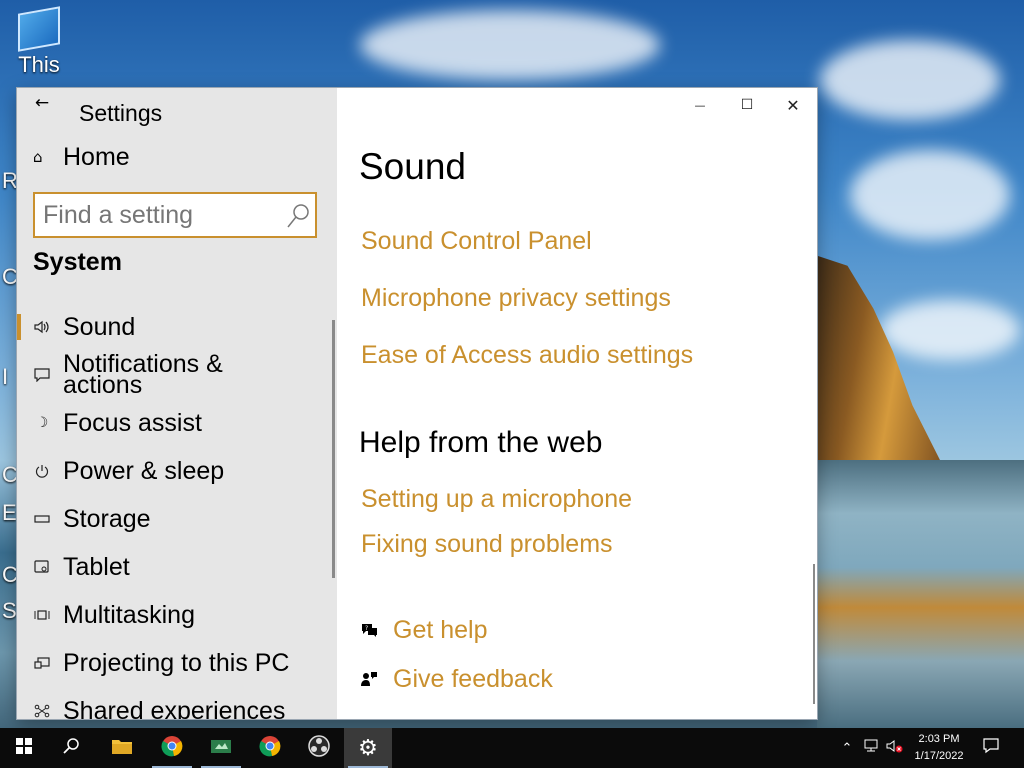  I want to click on action-center-button, so click(991, 748).